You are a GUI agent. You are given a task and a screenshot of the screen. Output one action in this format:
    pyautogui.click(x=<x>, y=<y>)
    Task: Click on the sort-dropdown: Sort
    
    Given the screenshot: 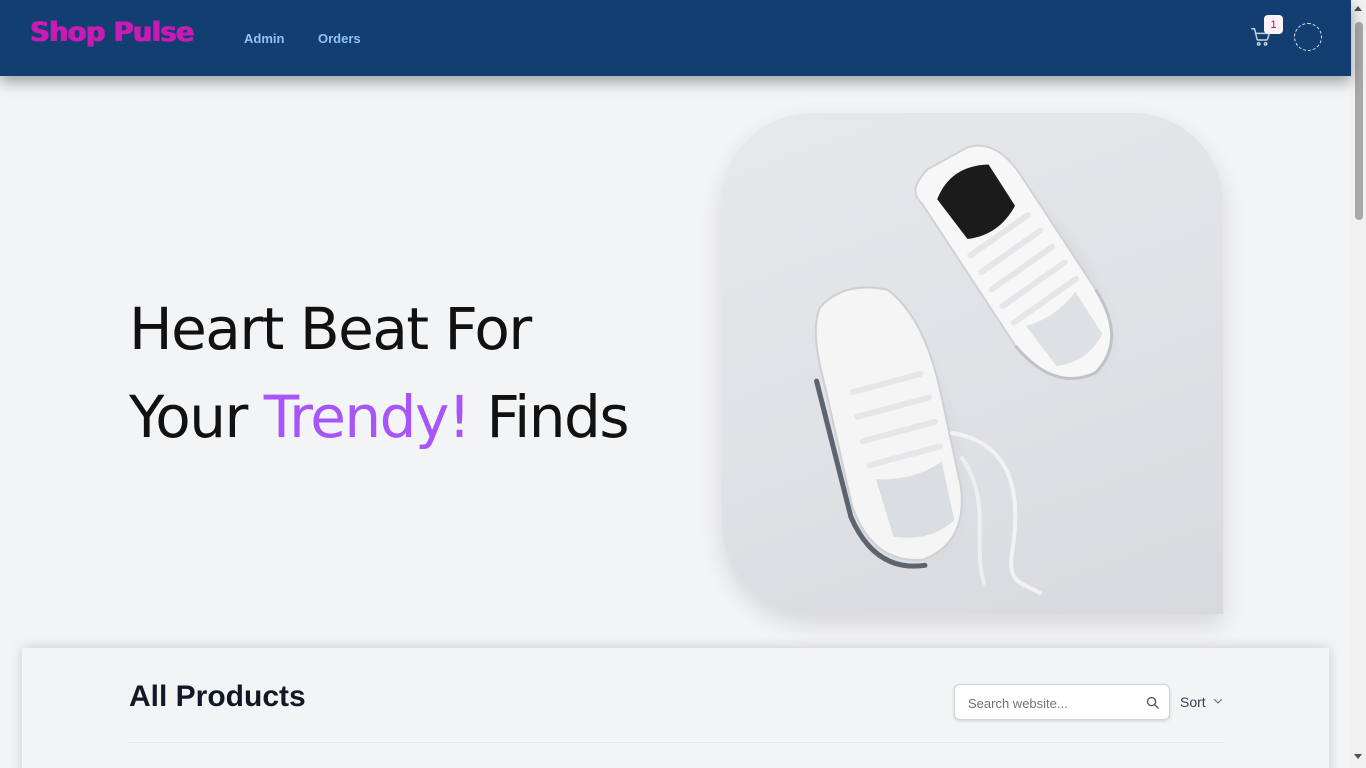 What is the action you would take?
    pyautogui.click(x=1202, y=702)
    